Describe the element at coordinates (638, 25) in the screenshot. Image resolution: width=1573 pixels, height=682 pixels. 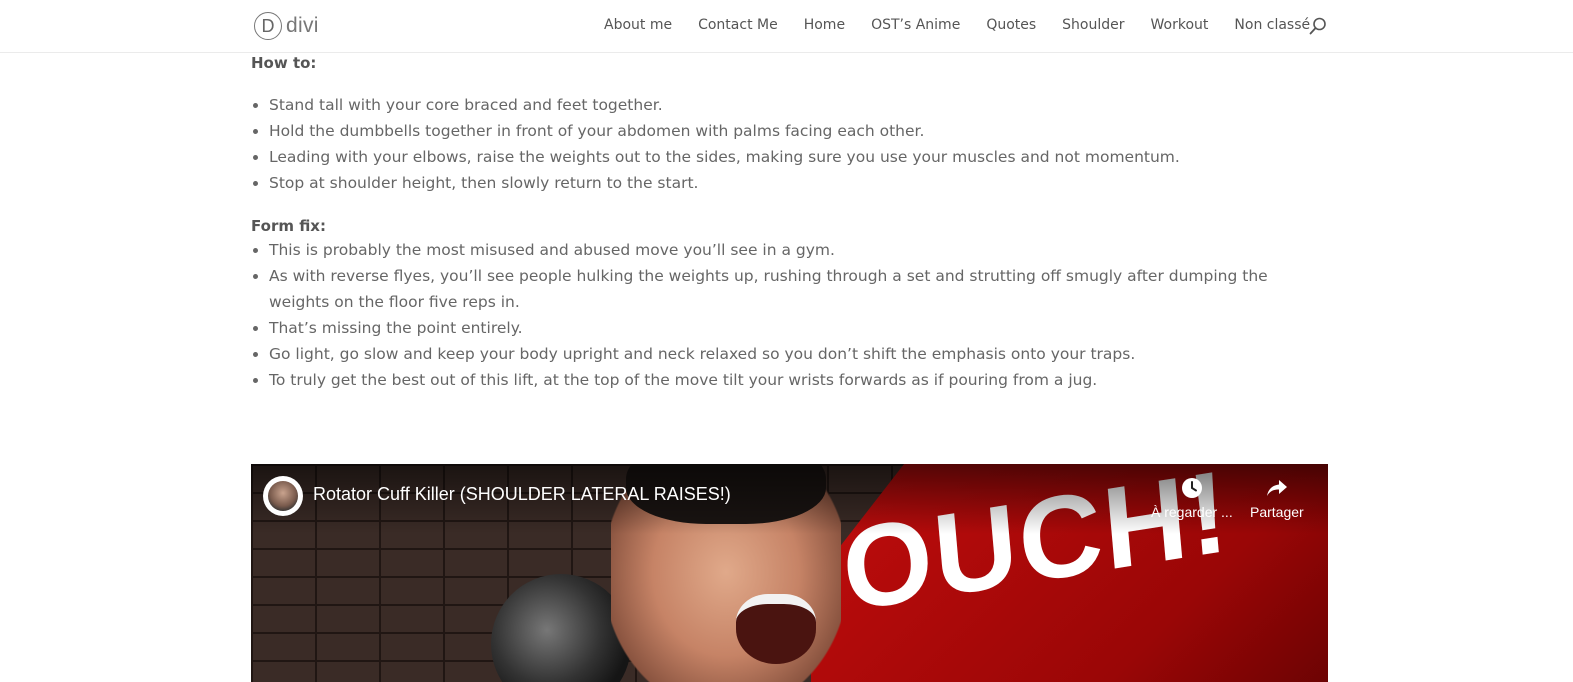
I see `nav-item-about-me: About me` at that location.